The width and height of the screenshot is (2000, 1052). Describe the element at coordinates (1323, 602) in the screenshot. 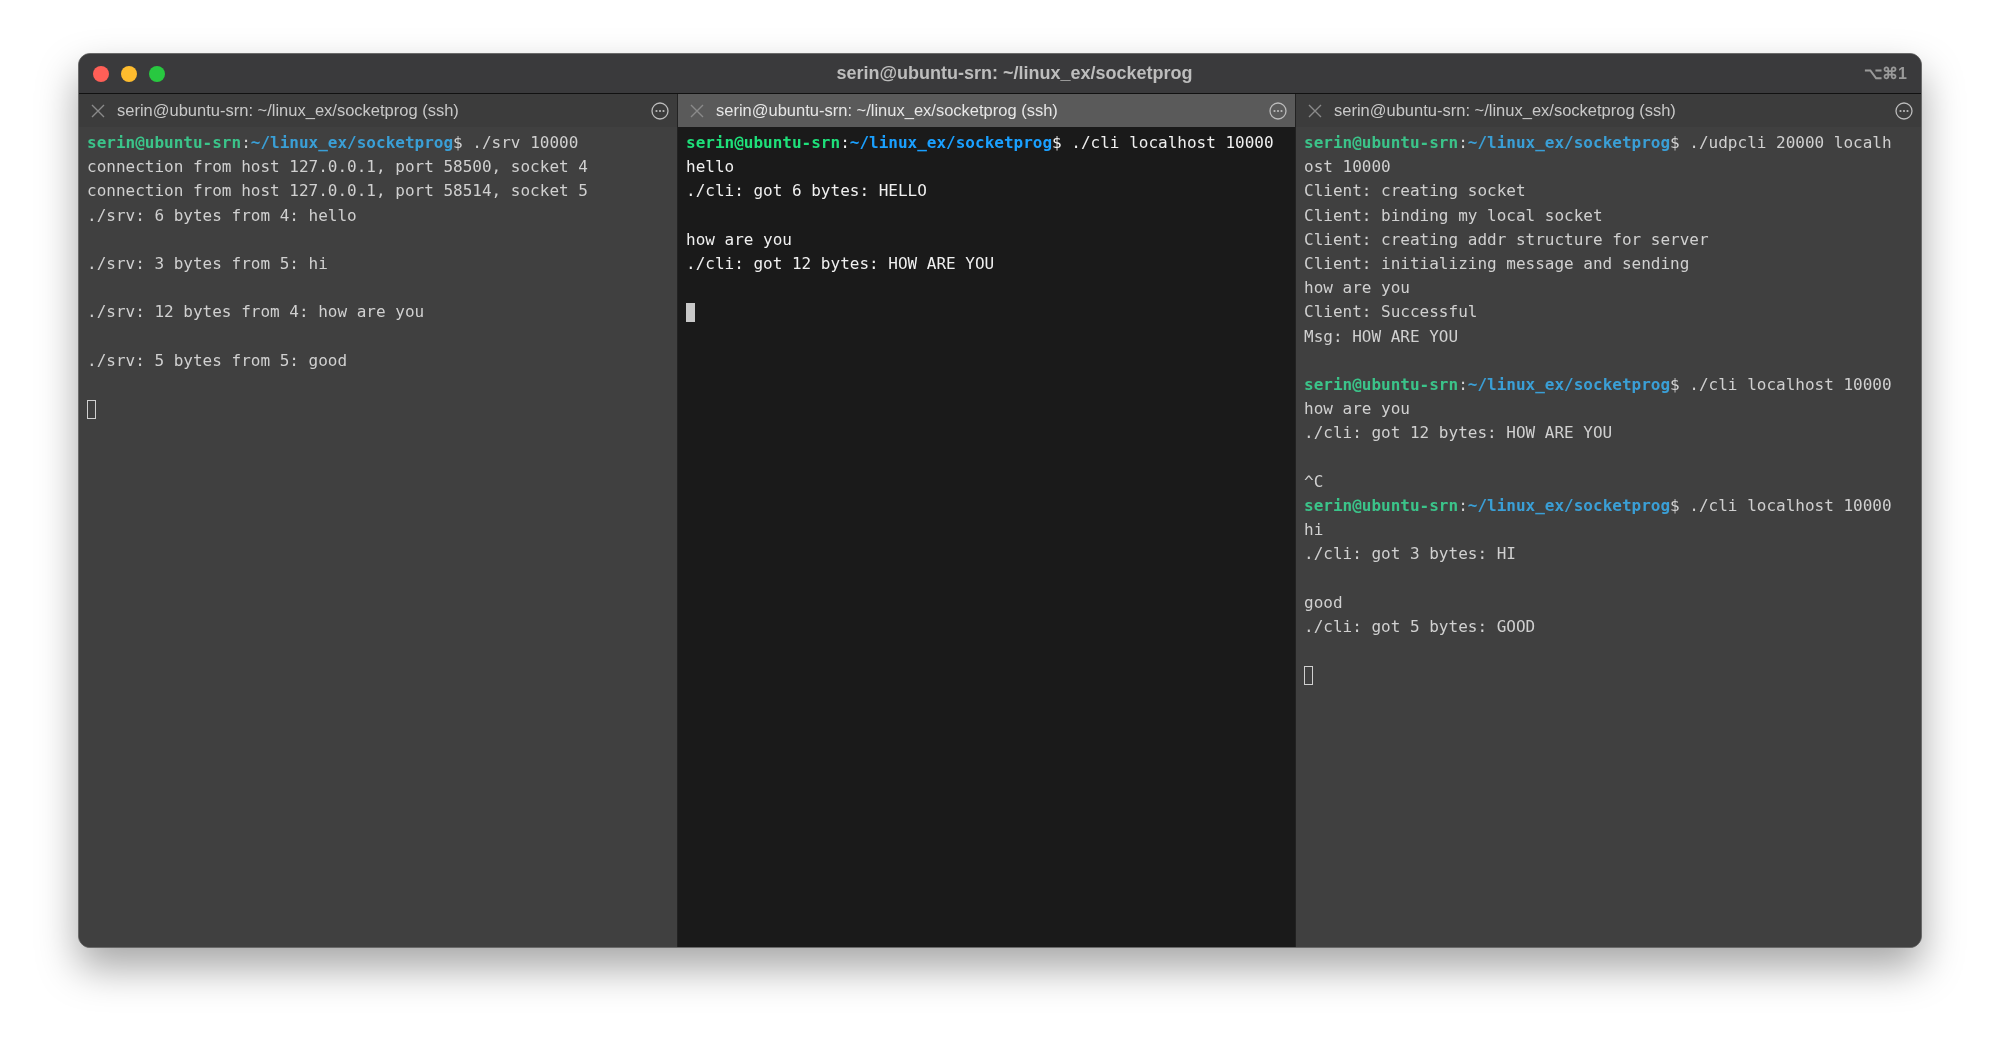

I see `output-line: good` at that location.